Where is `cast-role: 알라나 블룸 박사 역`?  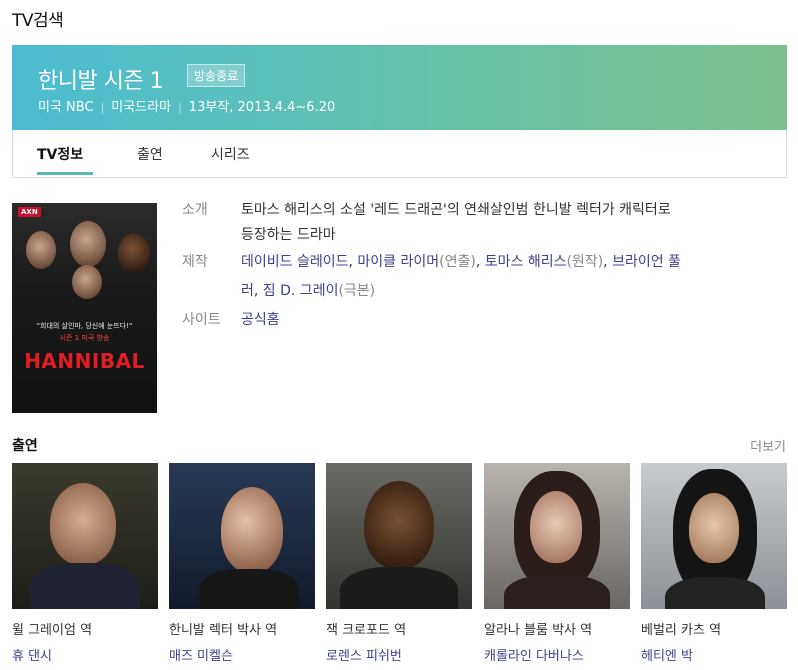
cast-role: 알라나 블룸 박사 역 is located at coordinates (538, 630).